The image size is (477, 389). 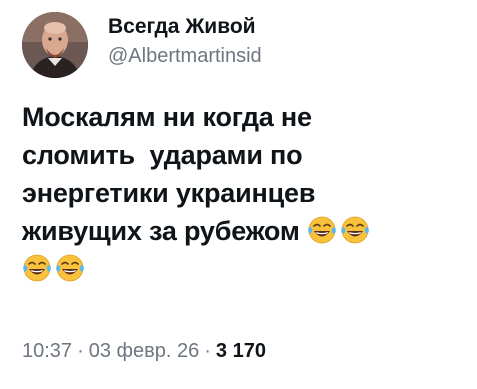 I want to click on tweet-line-4-text: живущих за рубежом, so click(x=161, y=231).